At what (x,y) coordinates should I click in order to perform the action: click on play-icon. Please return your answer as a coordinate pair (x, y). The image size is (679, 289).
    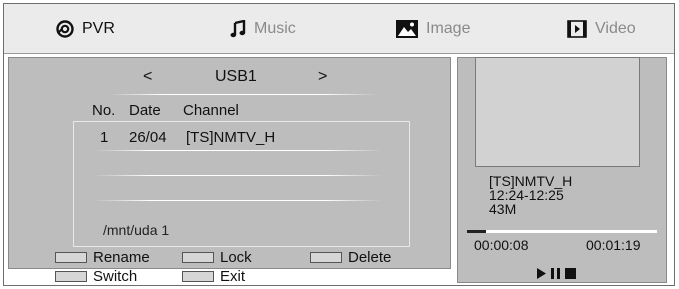
    Looking at the image, I should click on (541, 275).